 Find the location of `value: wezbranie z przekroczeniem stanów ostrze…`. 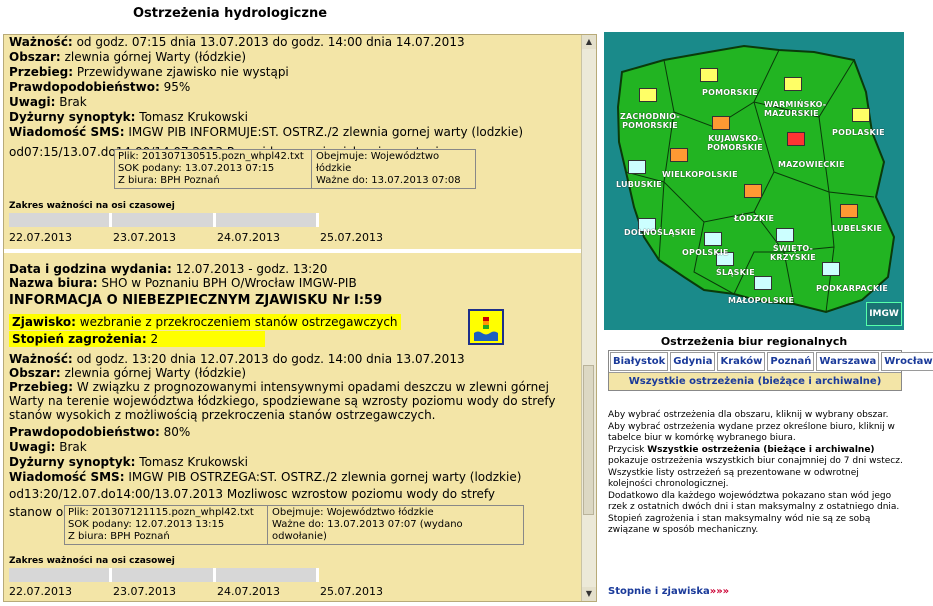

value: wezbranie z przekroczeniem stanów ostrze… is located at coordinates (238, 322).